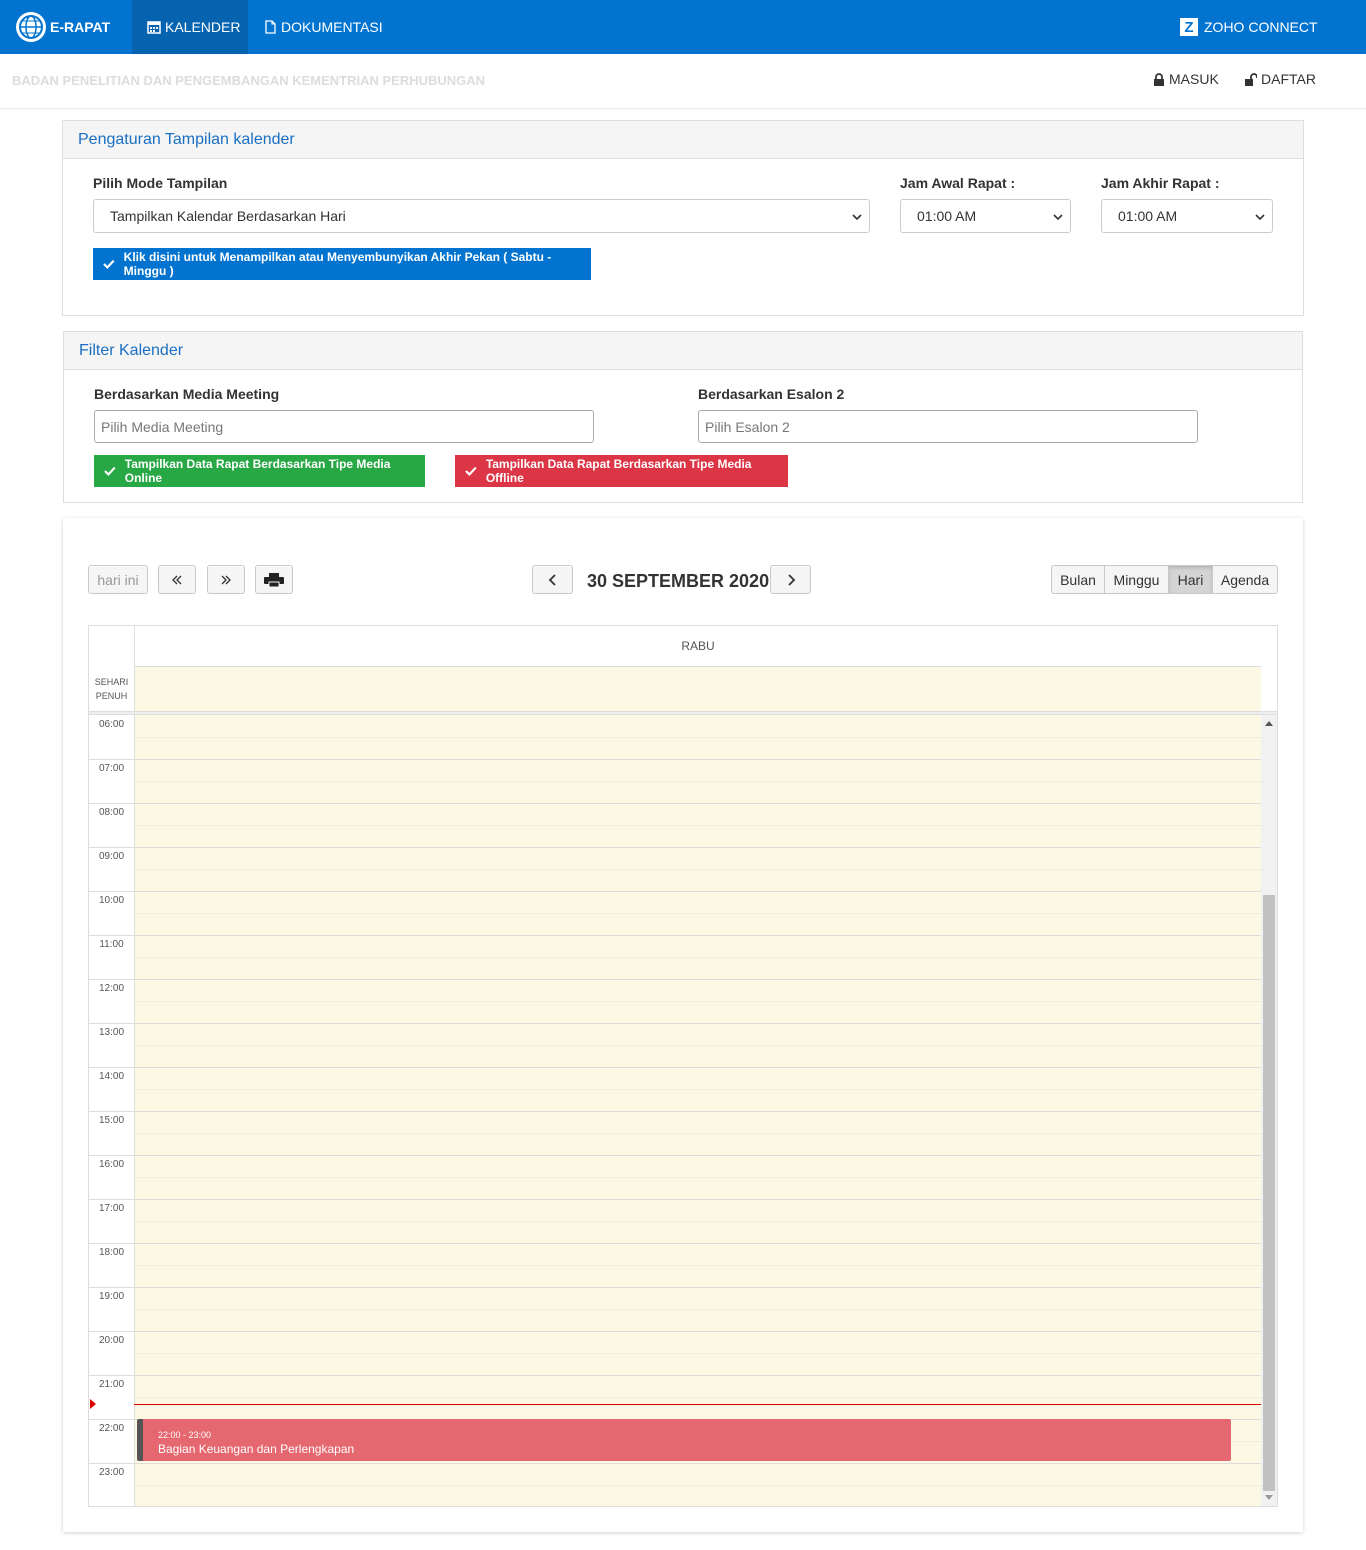  Describe the element at coordinates (111, 1296) in the screenshot. I see `time-slot-label: 19:00` at that location.